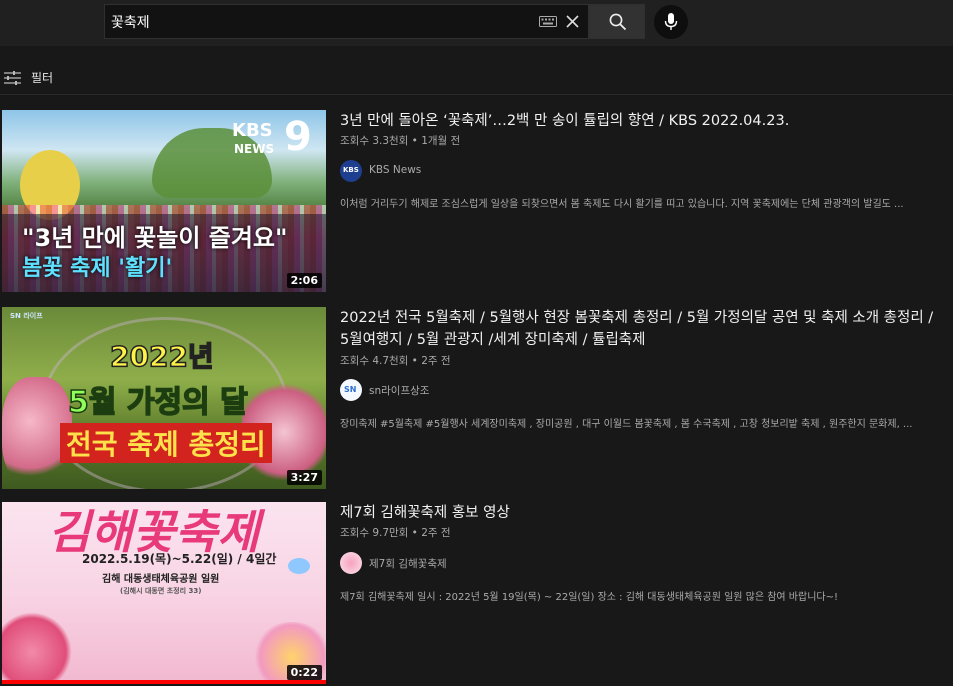 This screenshot has width=953, height=686. Describe the element at coordinates (37, 648) in the screenshot. I see `flower-decoration` at that location.